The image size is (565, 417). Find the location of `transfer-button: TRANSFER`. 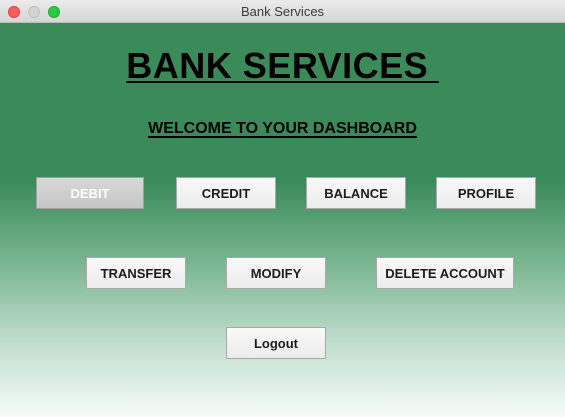

transfer-button: TRANSFER is located at coordinates (136, 273).